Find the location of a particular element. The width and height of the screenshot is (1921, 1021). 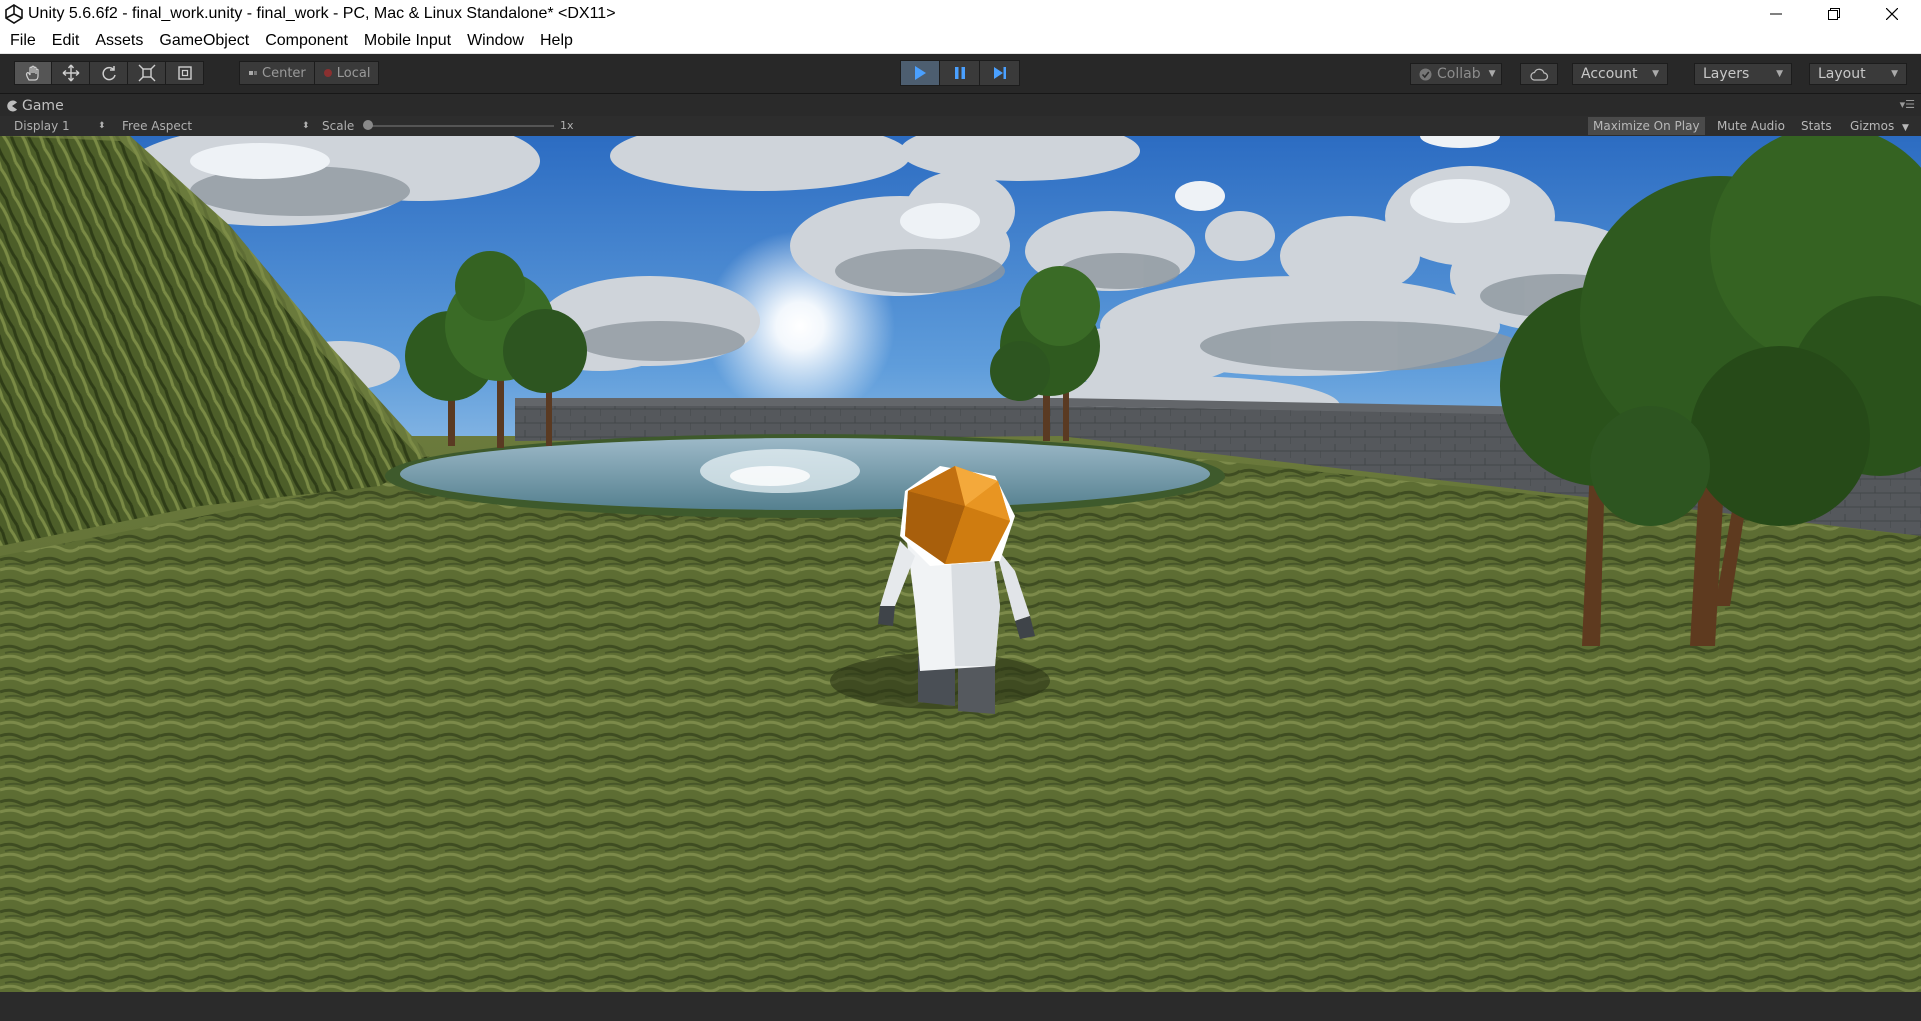

cloud-button is located at coordinates (1539, 74).